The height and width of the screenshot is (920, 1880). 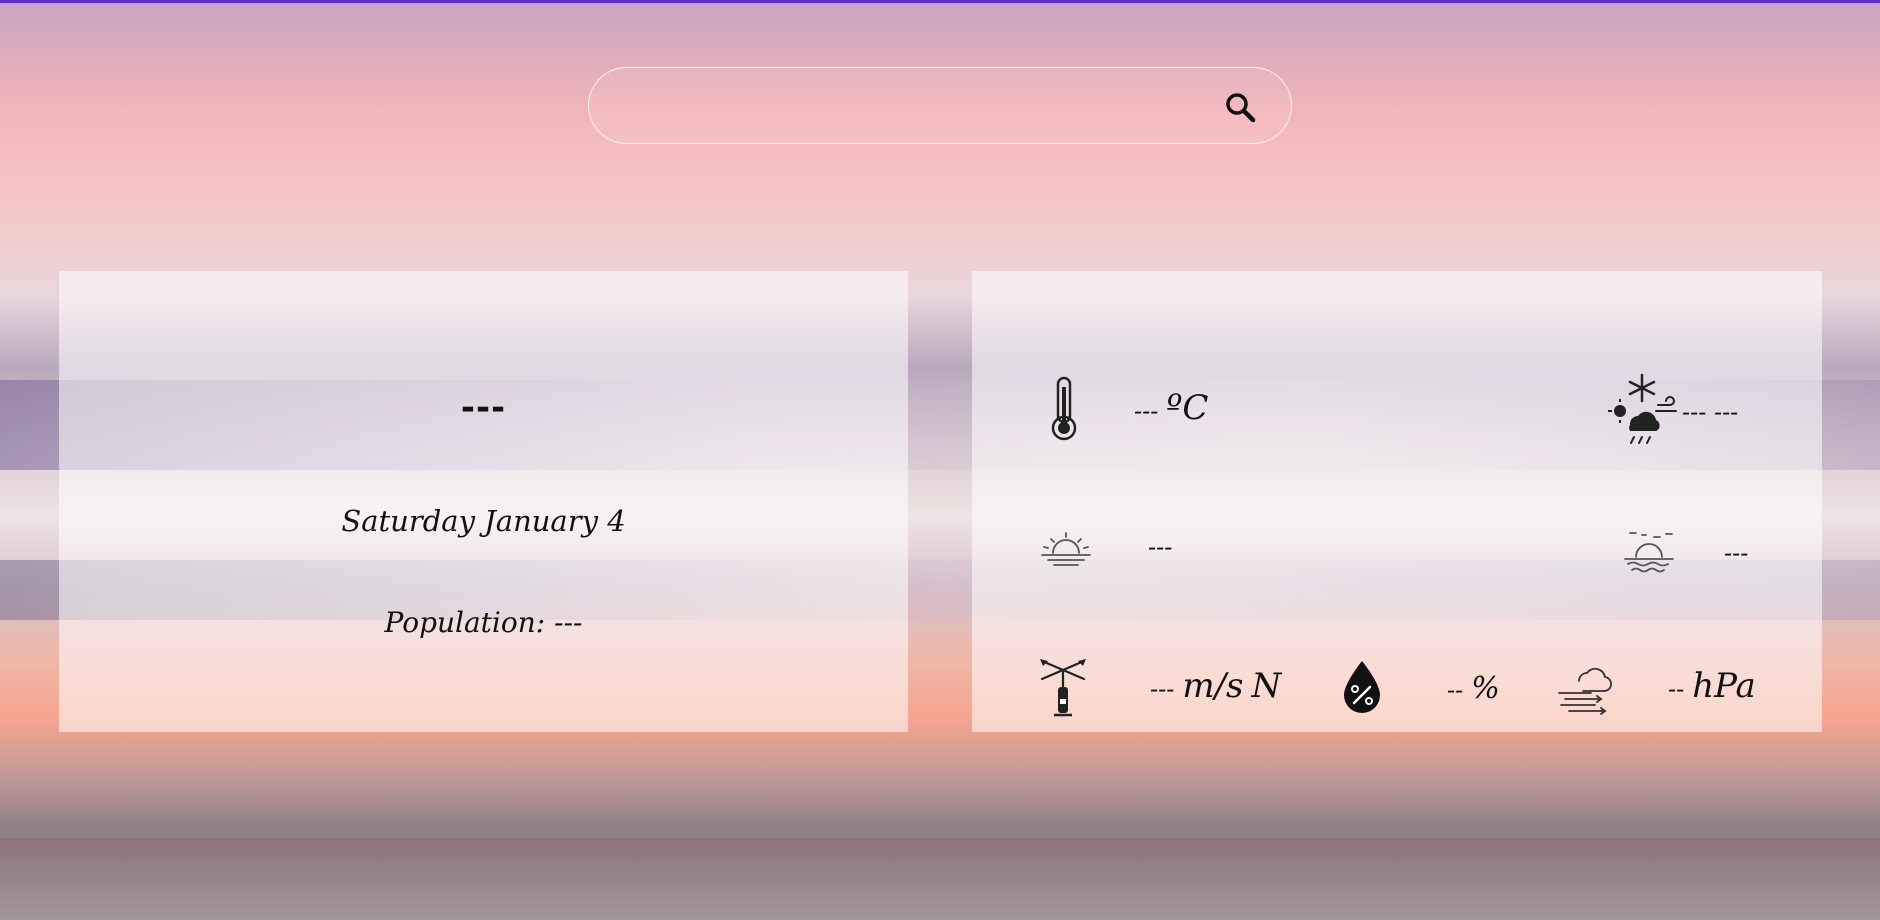 I want to click on sunrise-icon, so click(x=1066, y=549).